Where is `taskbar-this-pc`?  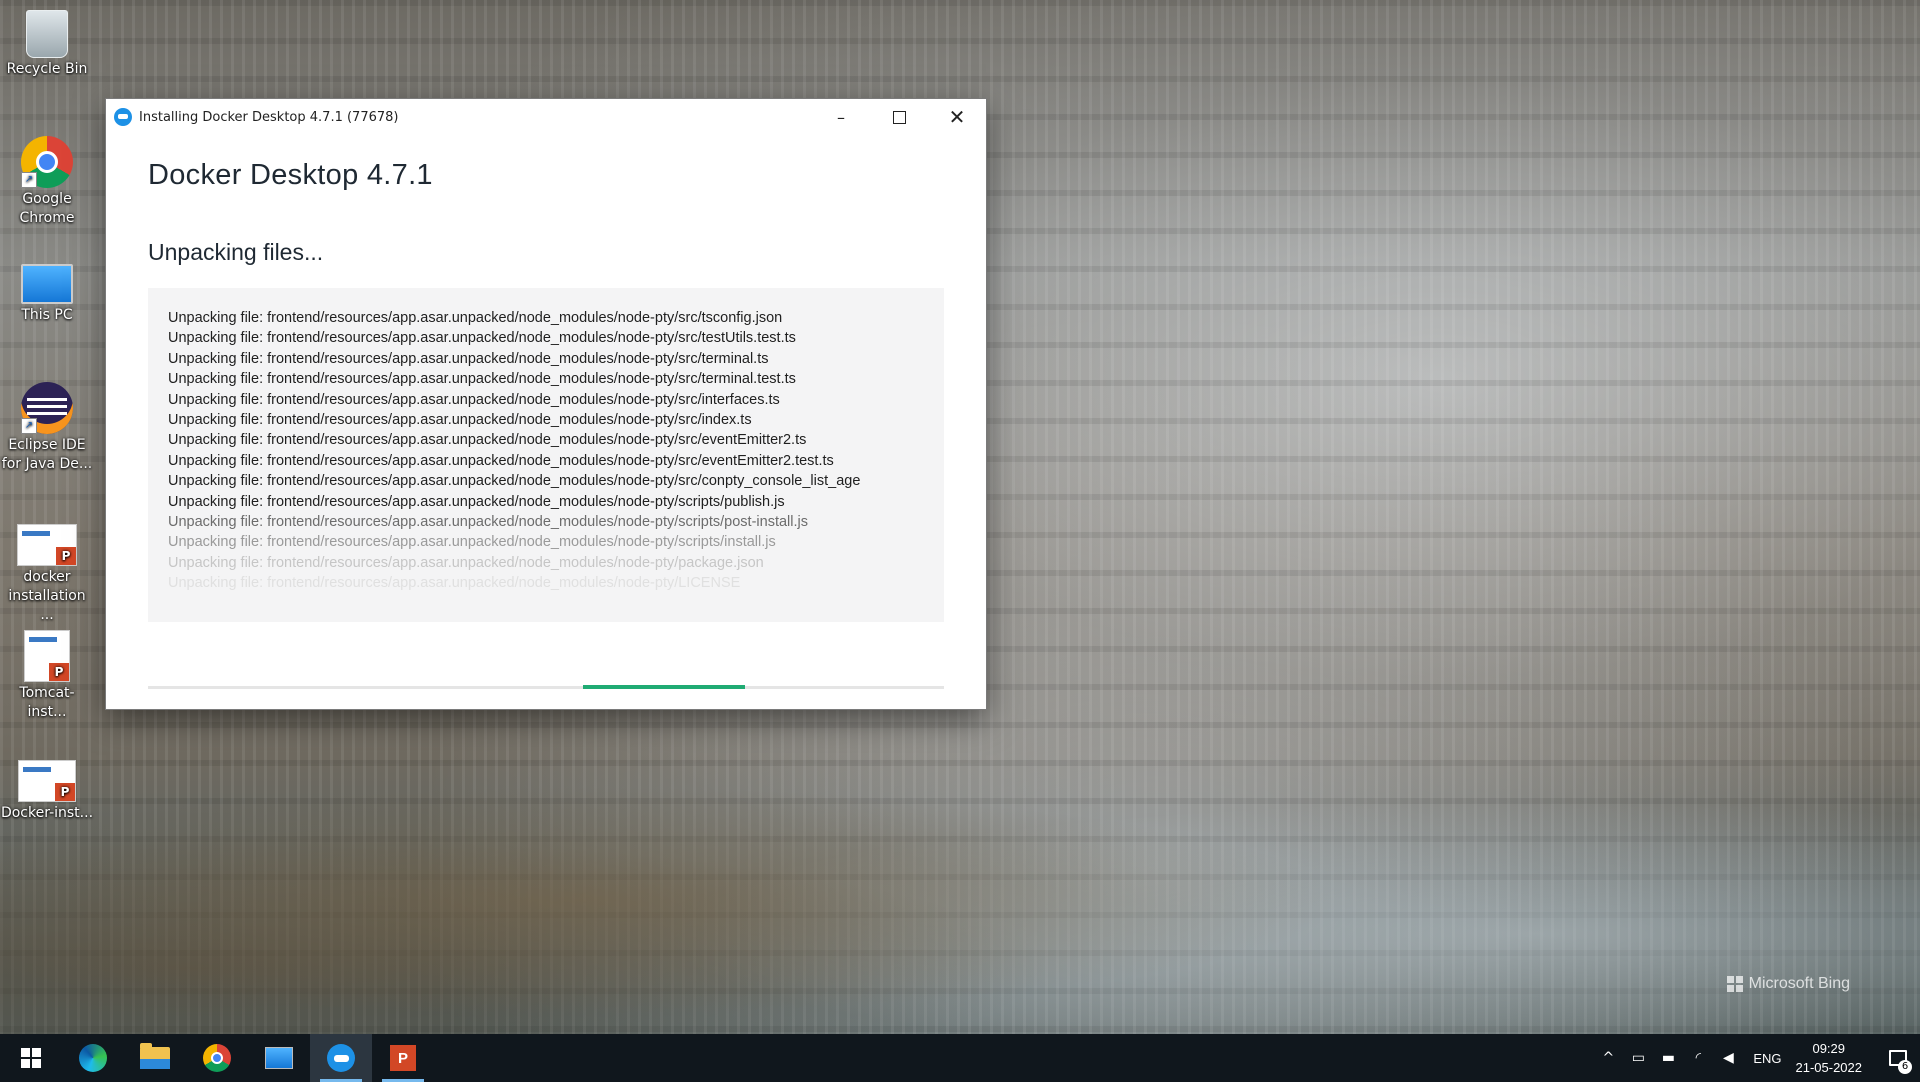
taskbar-this-pc is located at coordinates (279, 1058).